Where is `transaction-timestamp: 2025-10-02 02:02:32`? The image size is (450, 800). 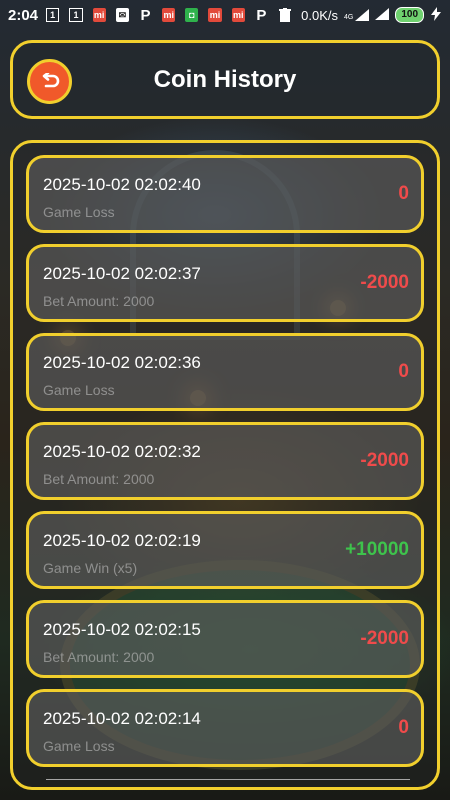
transaction-timestamp: 2025-10-02 02:02:32 is located at coordinates (122, 451).